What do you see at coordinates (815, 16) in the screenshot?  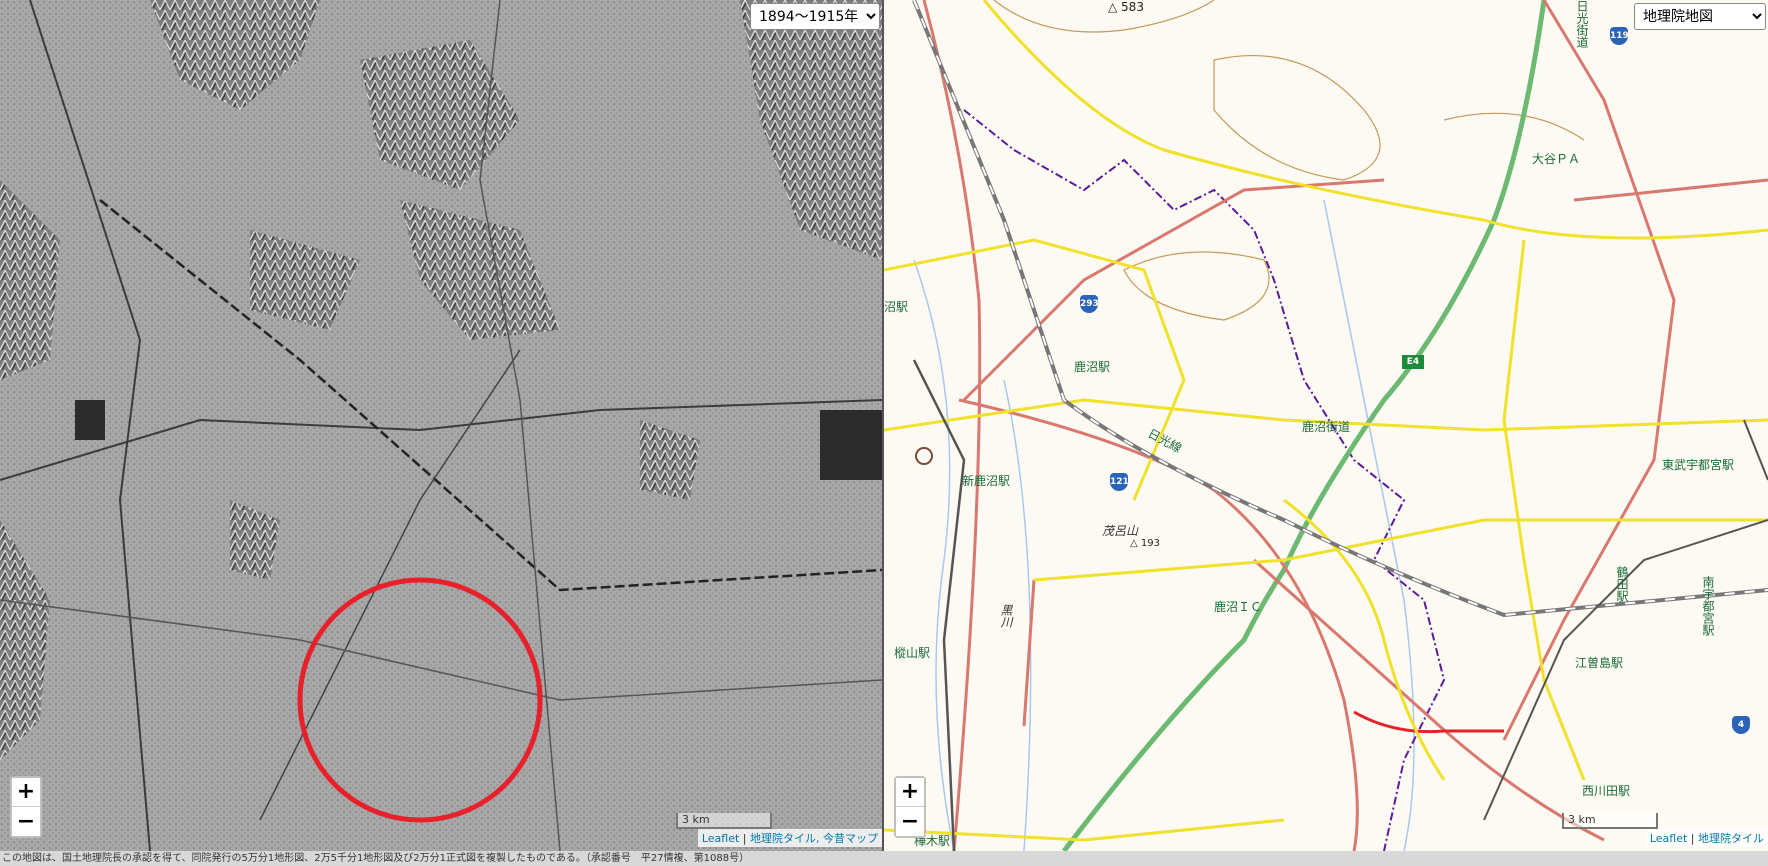 I see `era-select: 1894〜1915年` at bounding box center [815, 16].